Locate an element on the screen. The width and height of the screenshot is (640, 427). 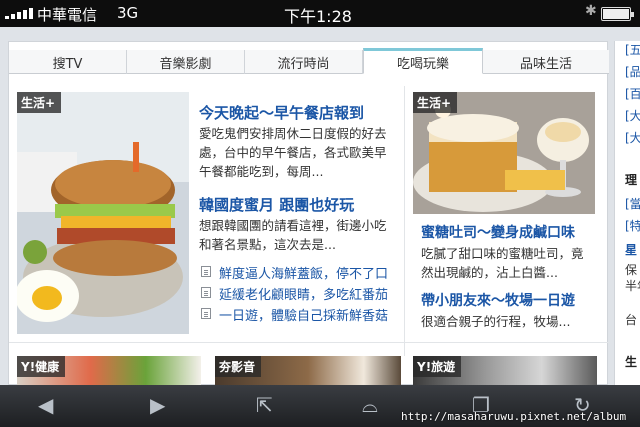
sidebar-heading: 生 is located at coordinates (631, 362).